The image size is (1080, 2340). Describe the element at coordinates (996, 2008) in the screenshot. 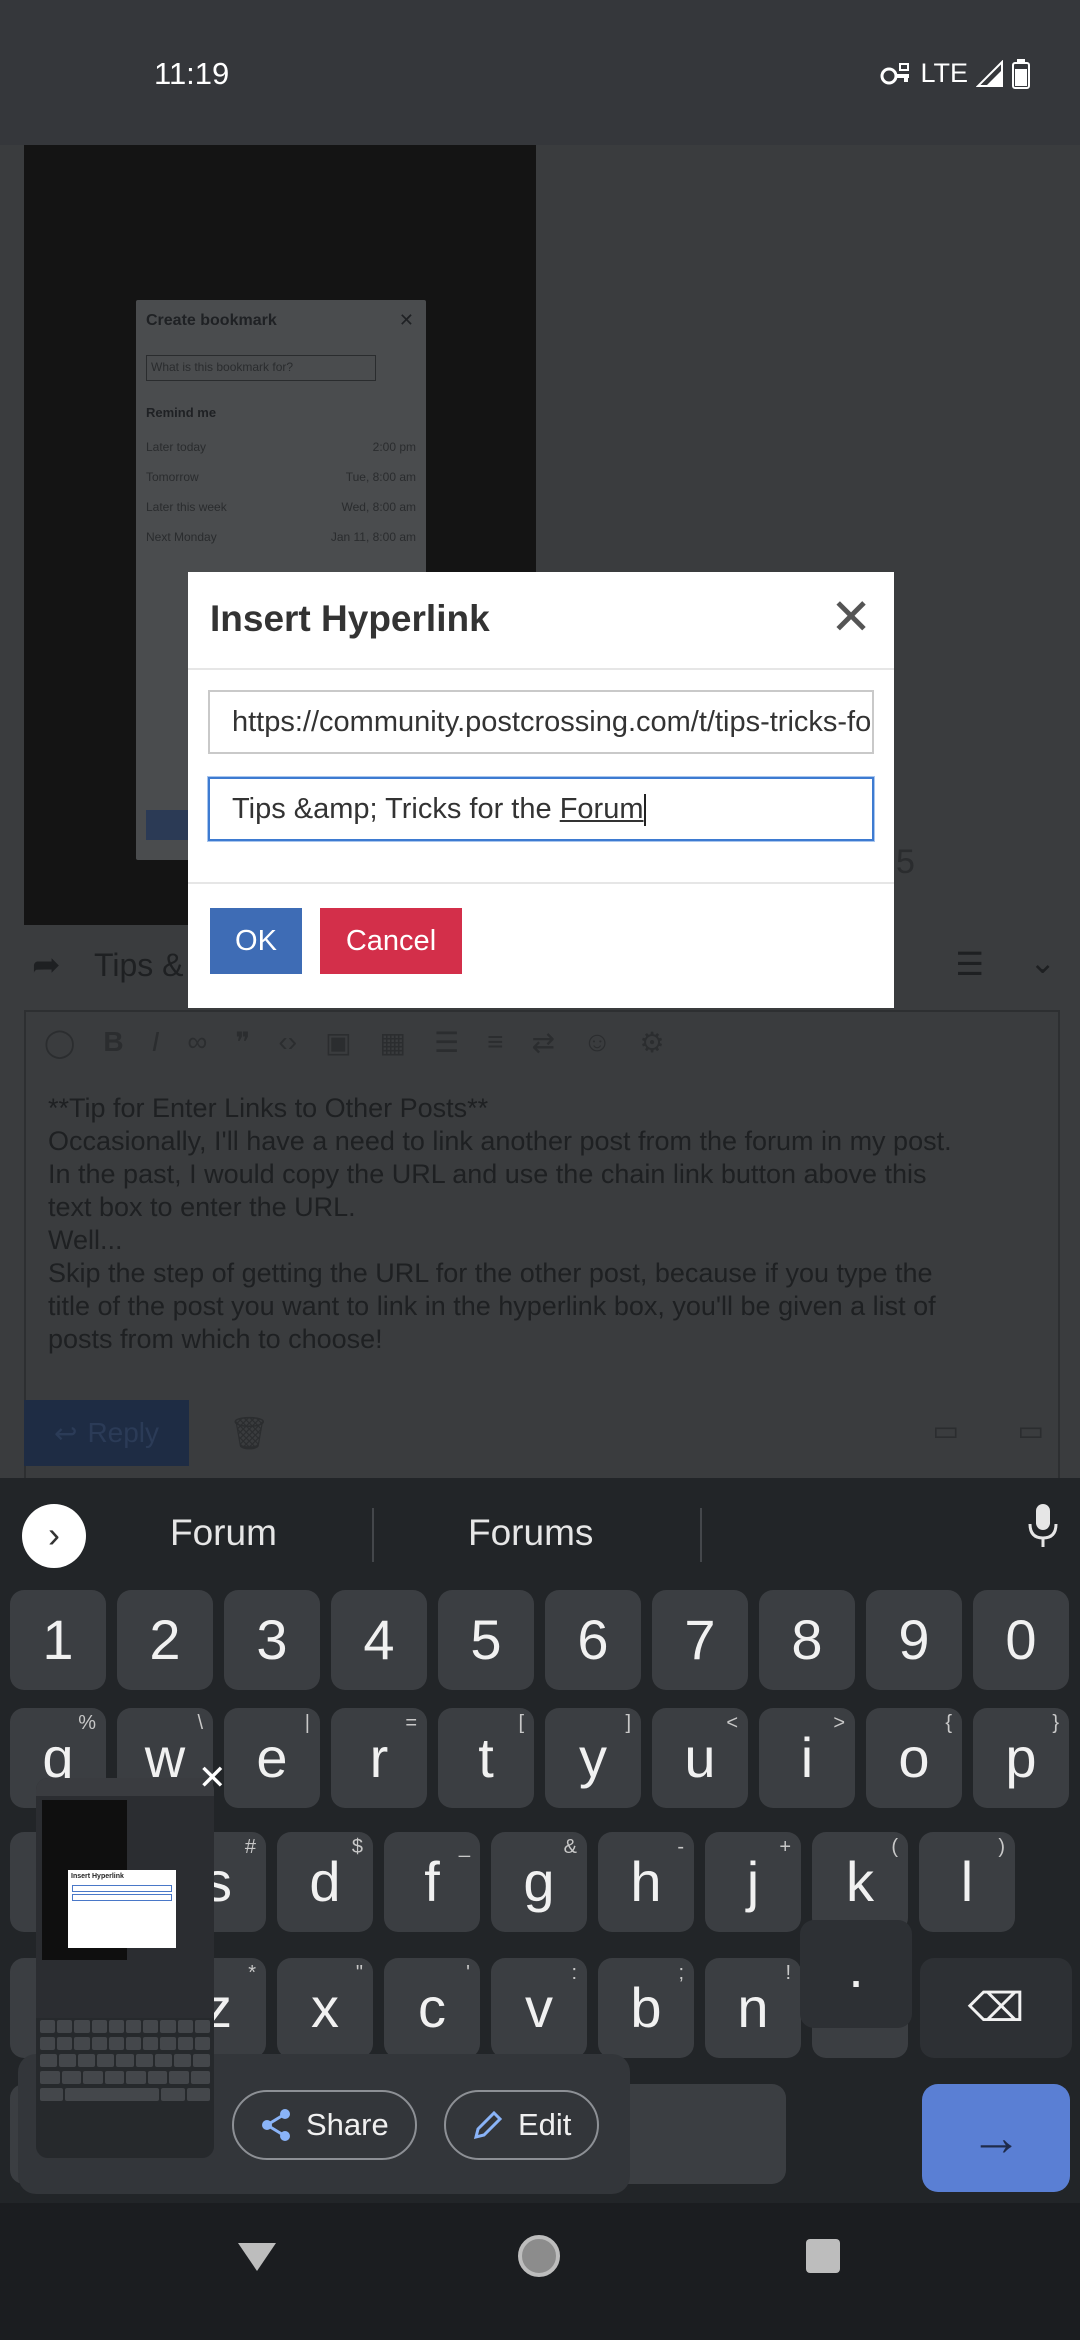

I see `backspace-key: ⌫` at that location.